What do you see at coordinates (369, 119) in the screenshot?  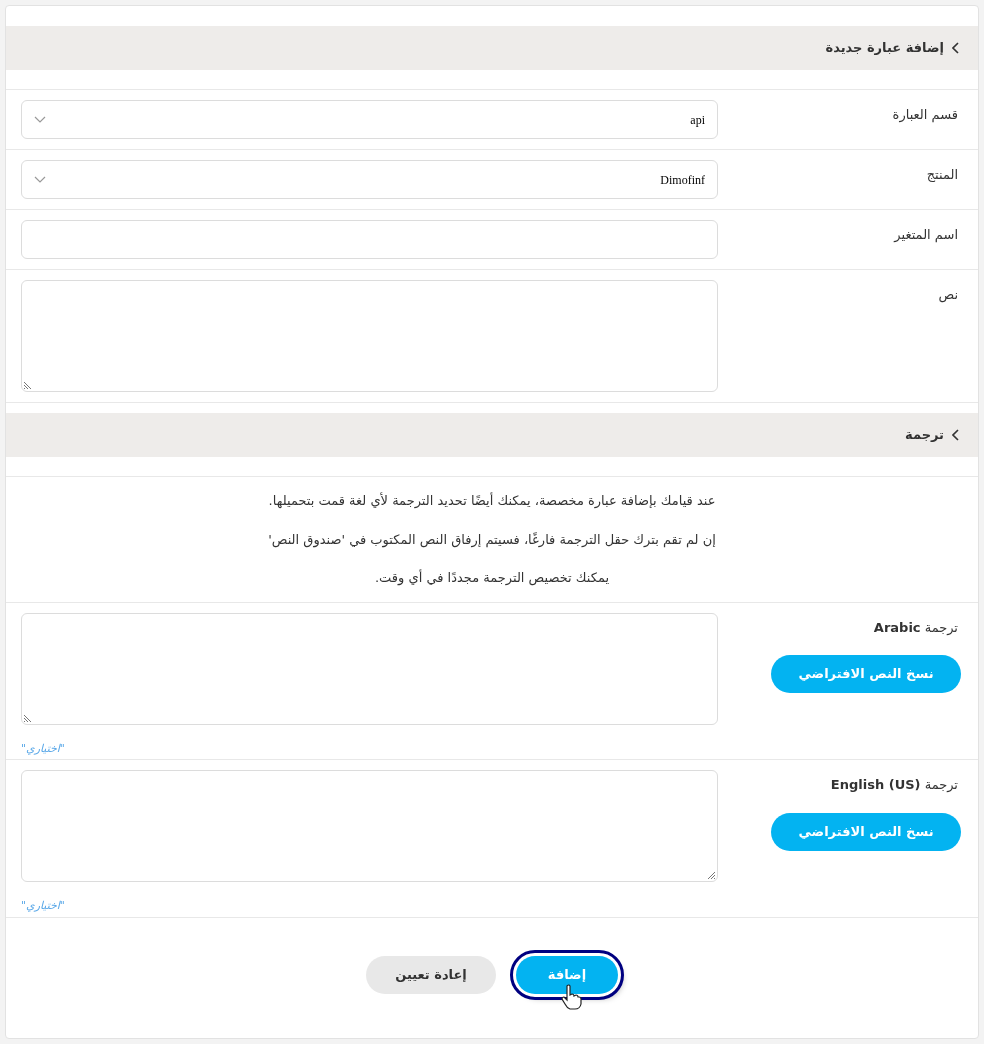 I see `dropdown-field: api` at bounding box center [369, 119].